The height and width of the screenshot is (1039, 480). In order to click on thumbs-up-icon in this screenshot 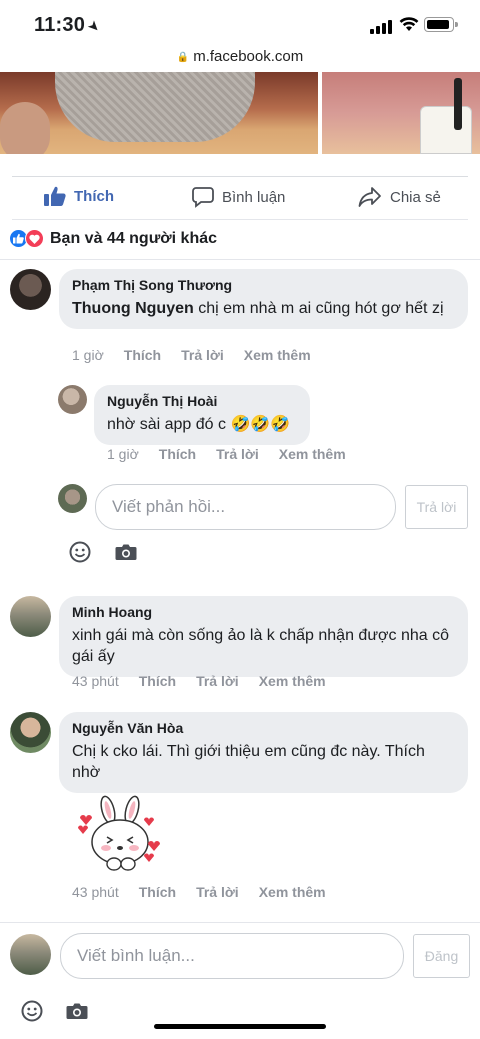, I will do `click(55, 196)`.